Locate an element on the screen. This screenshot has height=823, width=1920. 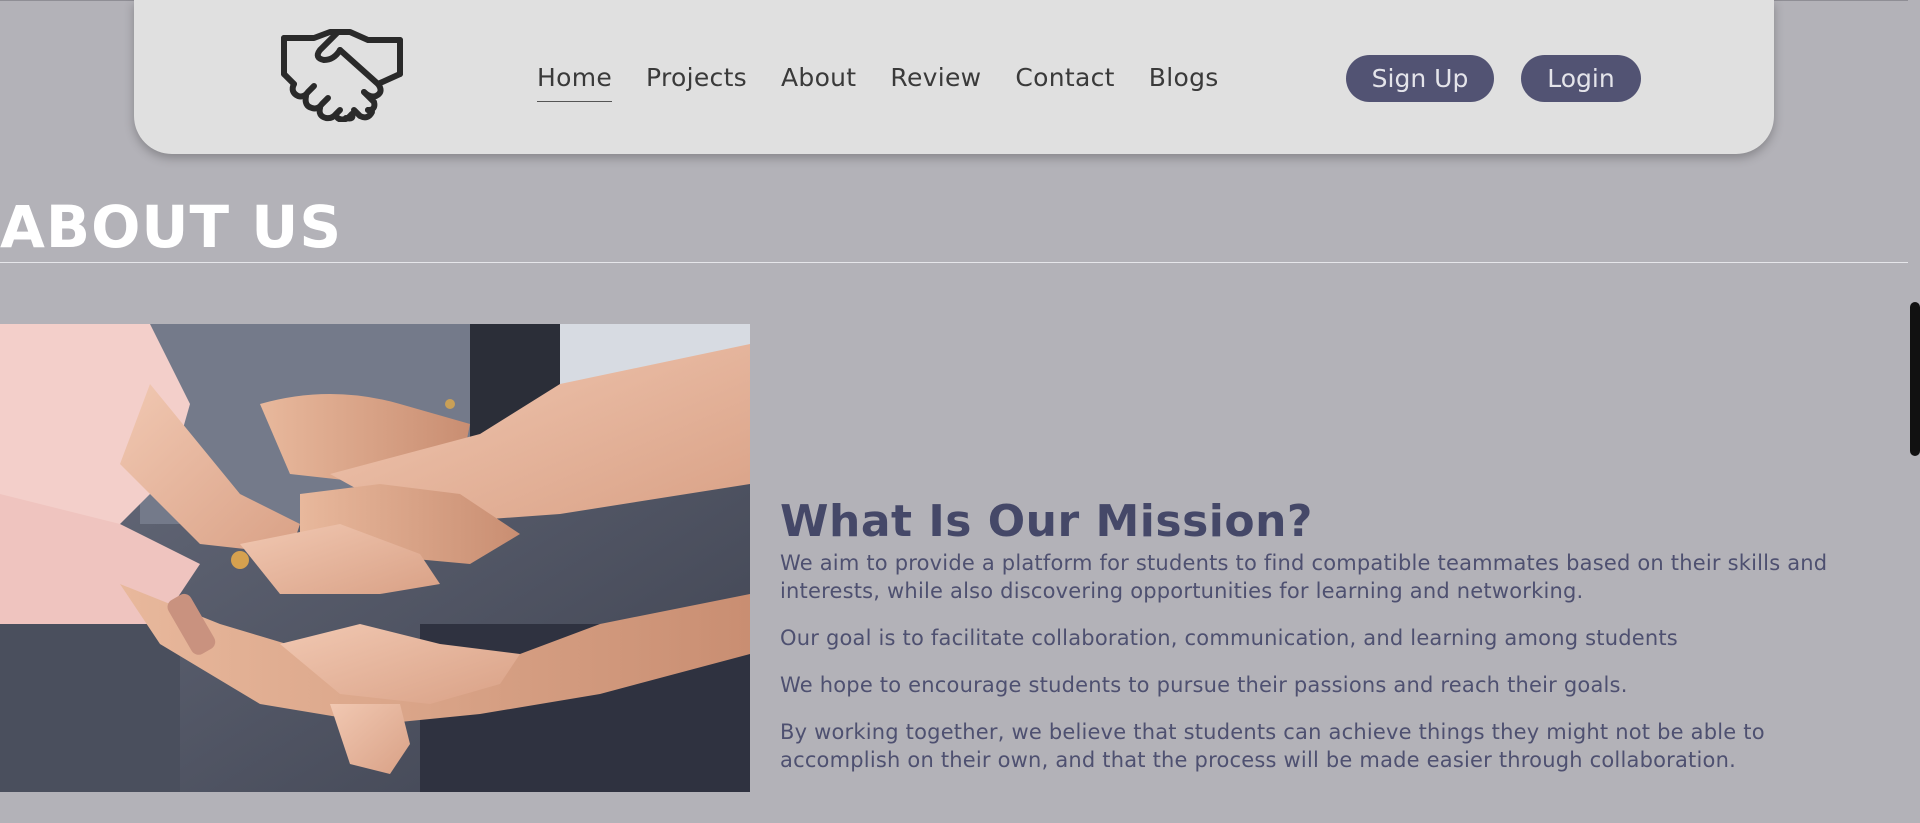
section-divider is located at coordinates (954, 262).